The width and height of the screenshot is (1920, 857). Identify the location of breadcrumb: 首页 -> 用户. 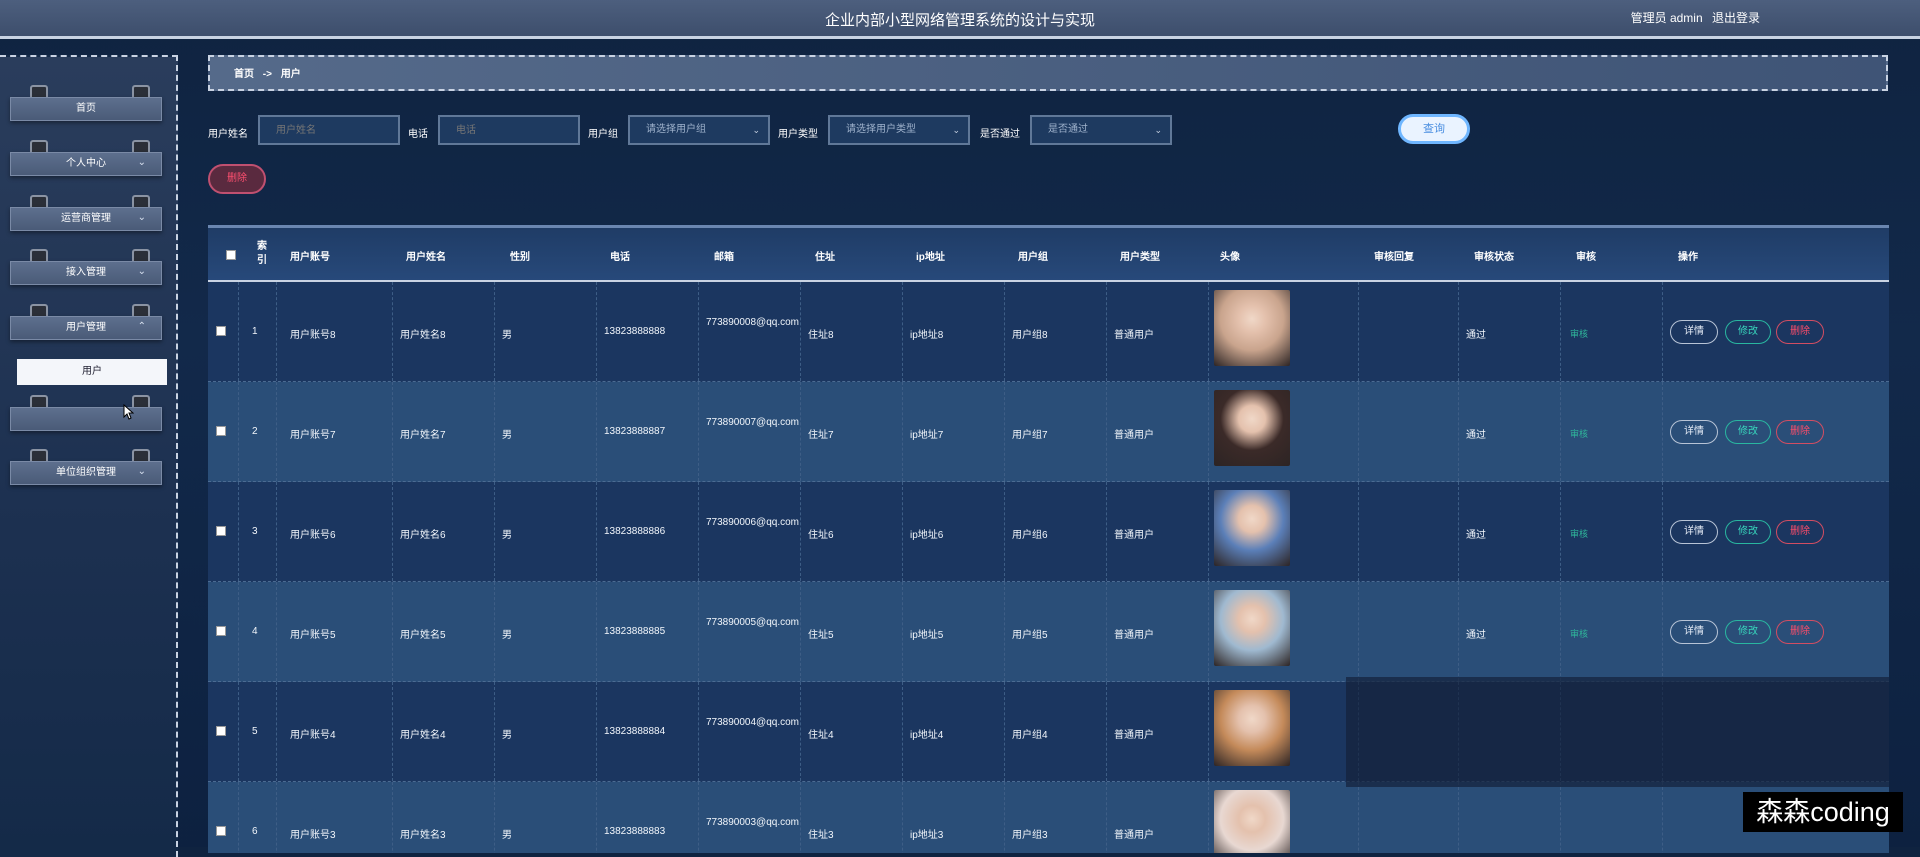
(1048, 73).